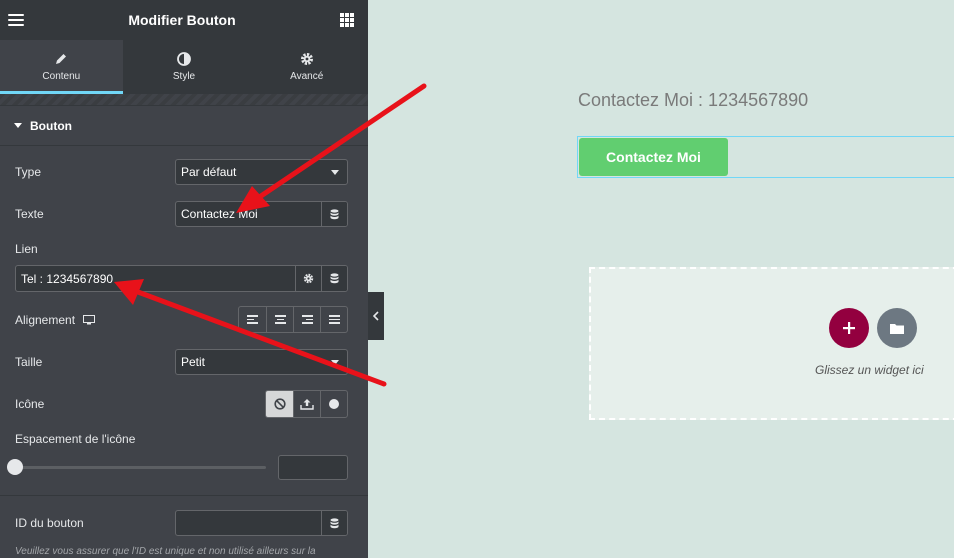  I want to click on panel-header: Modifier Bouton, so click(184, 20).